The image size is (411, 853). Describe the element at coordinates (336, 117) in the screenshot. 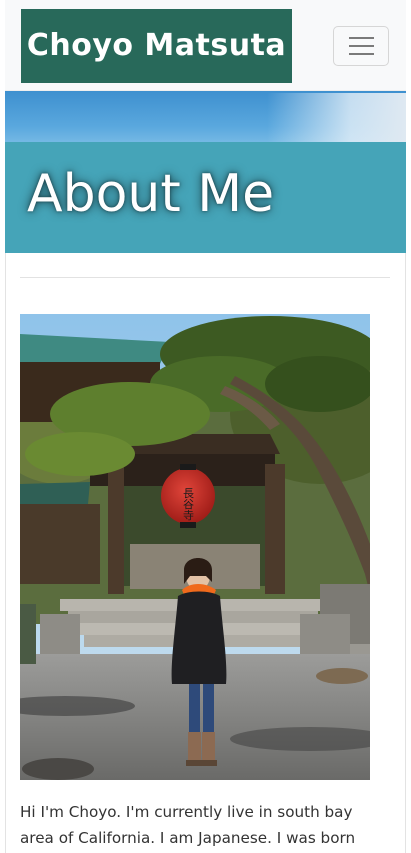

I see `hero-cloud` at that location.